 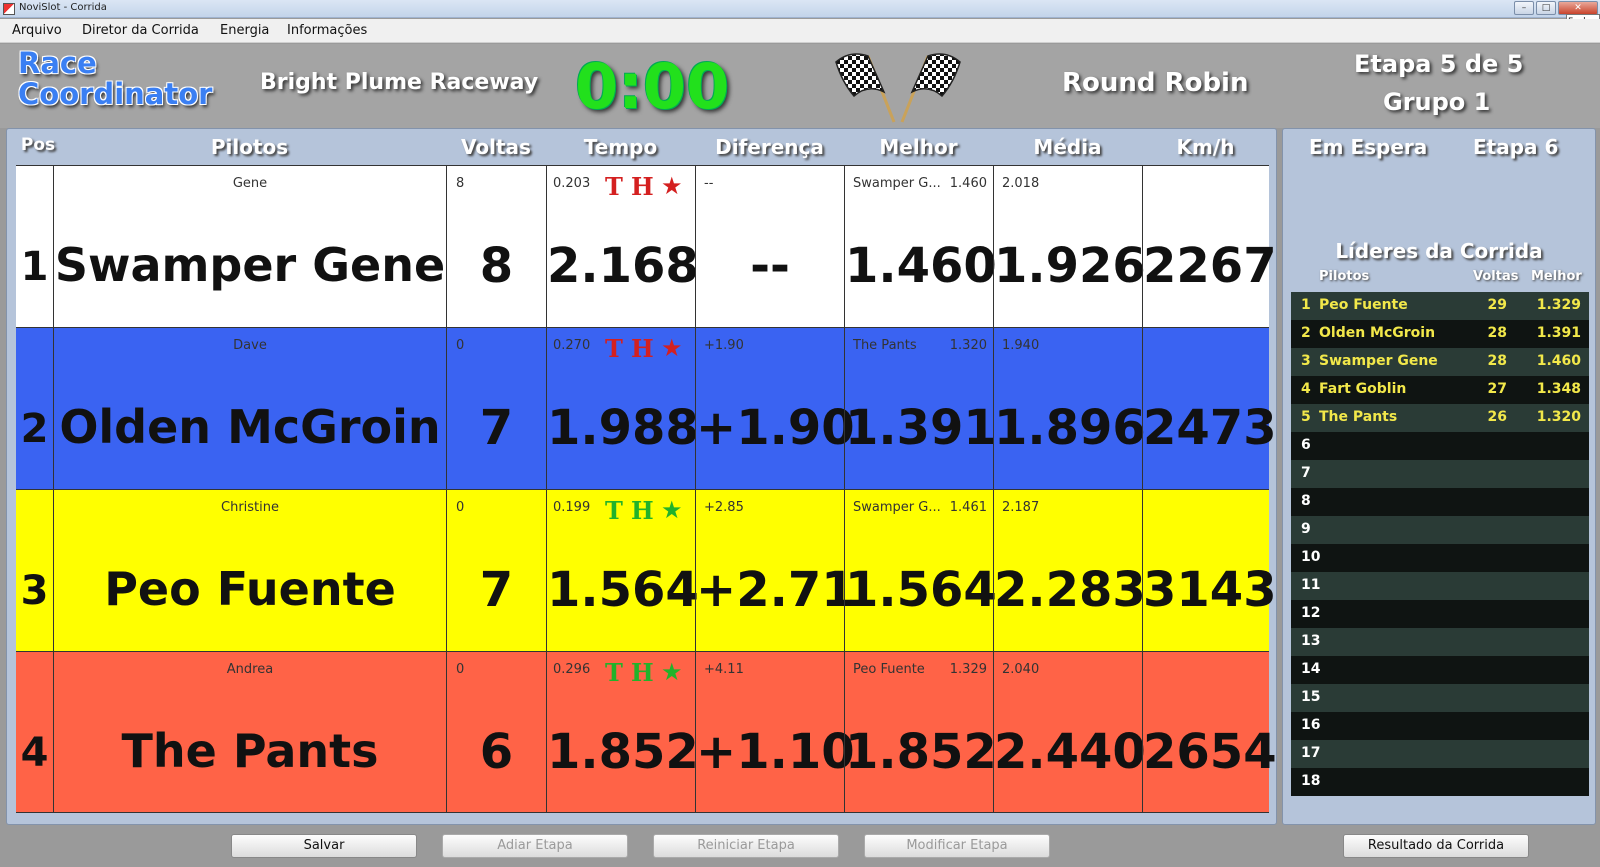 What do you see at coordinates (1439, 251) in the screenshot?
I see `leaders-title: Líderes da Corrida` at bounding box center [1439, 251].